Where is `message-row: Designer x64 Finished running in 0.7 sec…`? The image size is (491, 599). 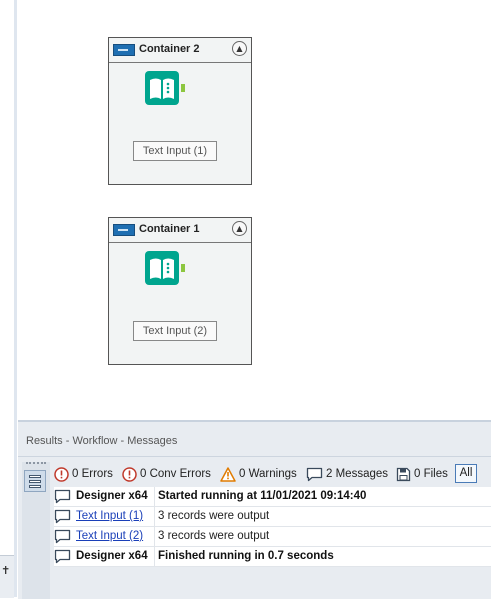 message-row: Designer x64 Finished running in 0.7 sec… is located at coordinates (272, 557).